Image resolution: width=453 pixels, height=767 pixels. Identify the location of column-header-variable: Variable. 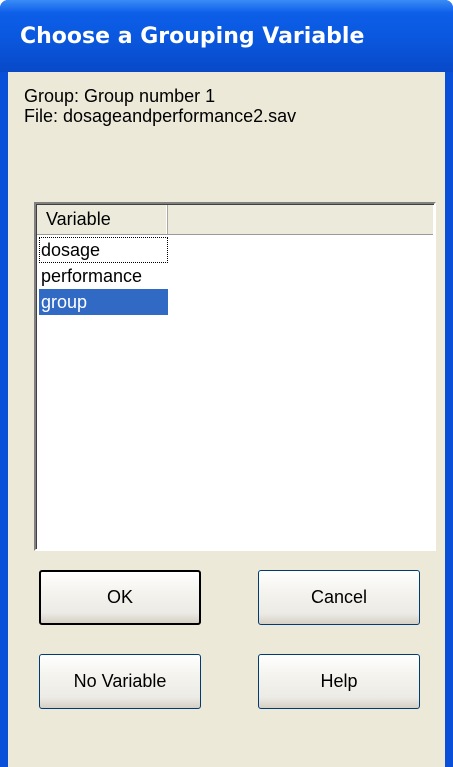
(102, 219).